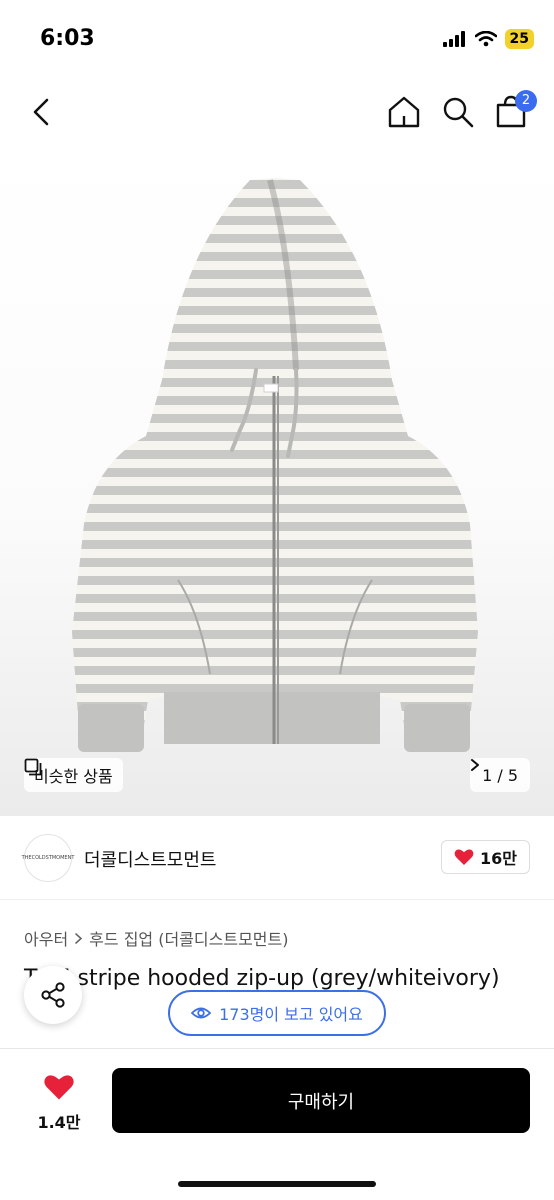 The height and width of the screenshot is (1200, 554). What do you see at coordinates (453, 39) in the screenshot?
I see `cellular-signal-icon` at bounding box center [453, 39].